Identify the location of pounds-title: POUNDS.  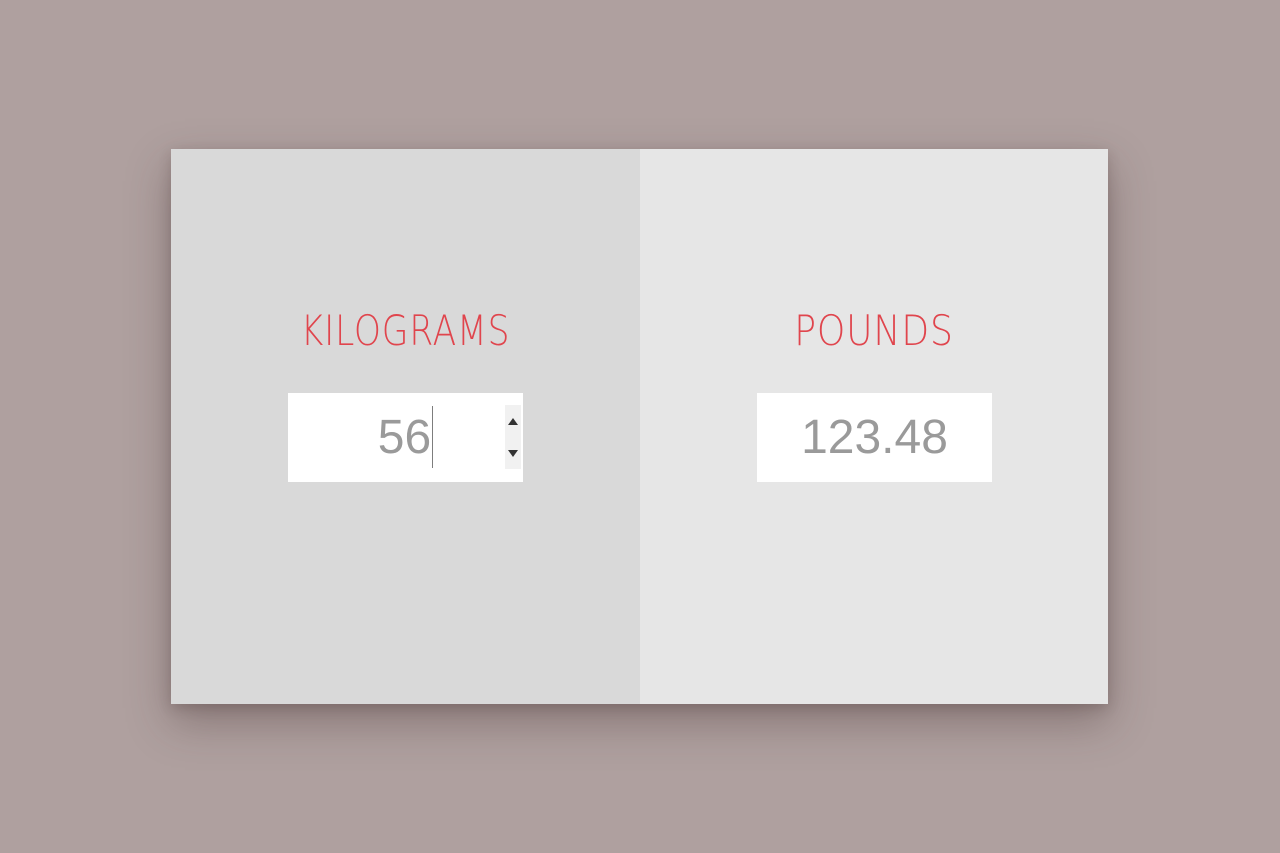
(874, 330).